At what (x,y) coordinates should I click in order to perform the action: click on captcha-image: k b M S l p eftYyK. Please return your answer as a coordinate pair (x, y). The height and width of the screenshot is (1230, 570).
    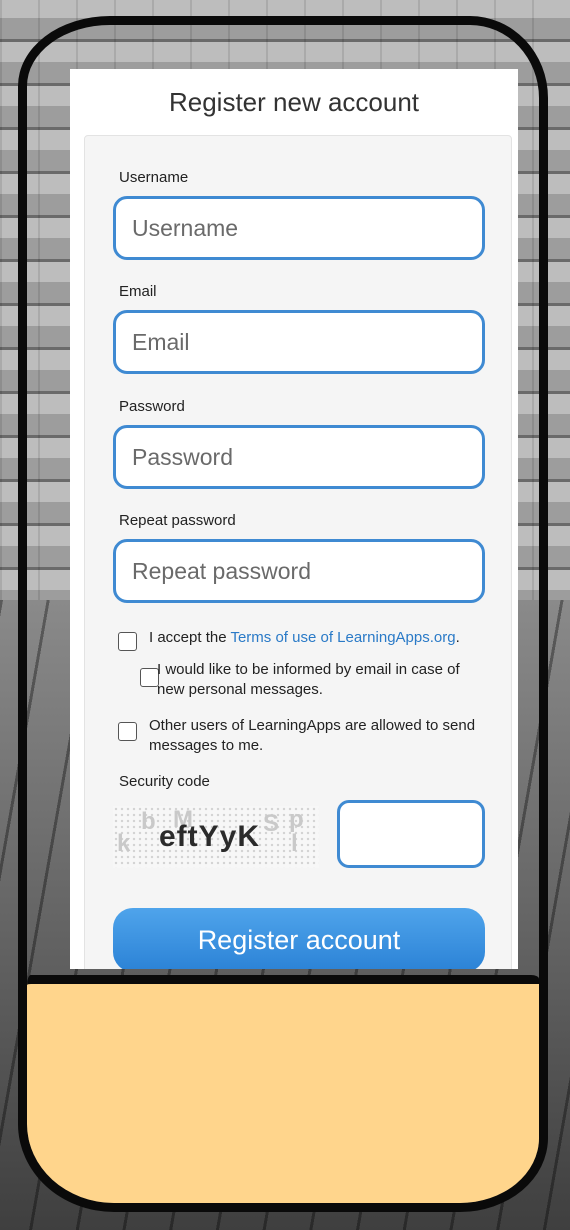
    Looking at the image, I should click on (216, 837).